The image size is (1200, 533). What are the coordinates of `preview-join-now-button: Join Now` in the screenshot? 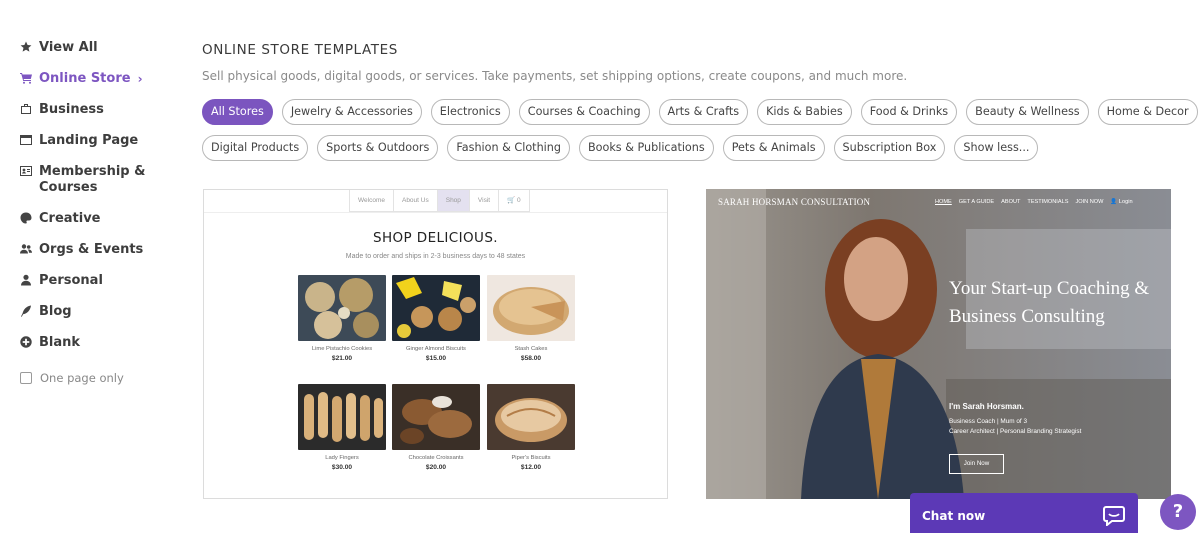 It's located at (976, 464).